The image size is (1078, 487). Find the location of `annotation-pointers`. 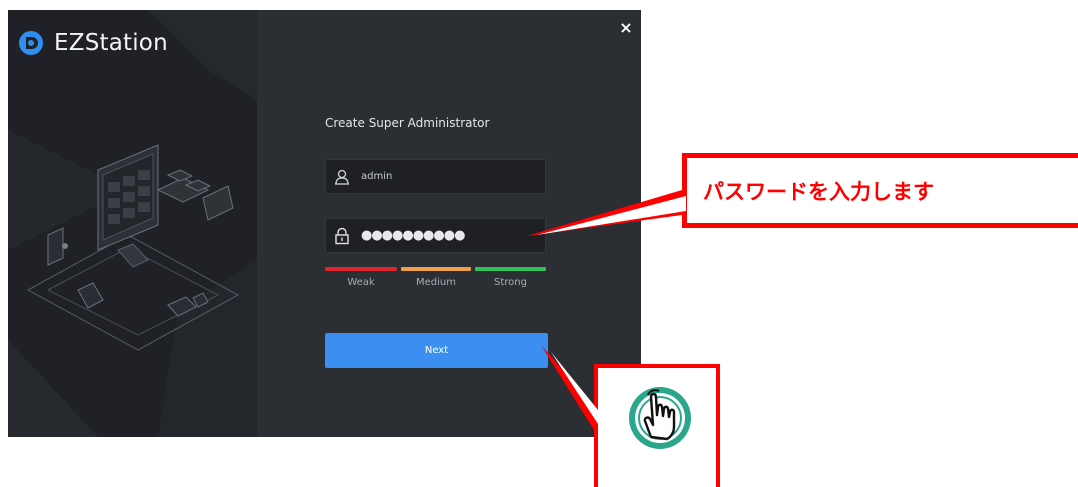

annotation-pointers is located at coordinates (606, 310).